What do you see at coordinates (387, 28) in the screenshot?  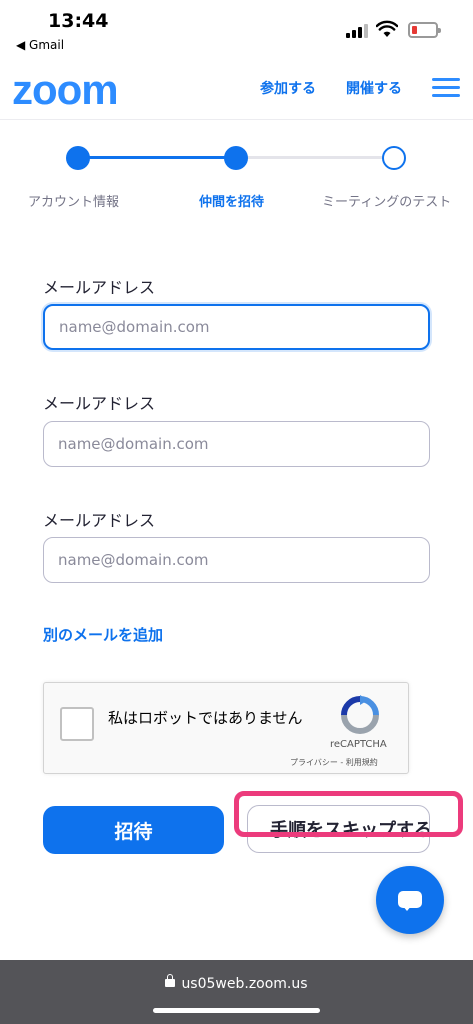 I see `wifi-icon` at bounding box center [387, 28].